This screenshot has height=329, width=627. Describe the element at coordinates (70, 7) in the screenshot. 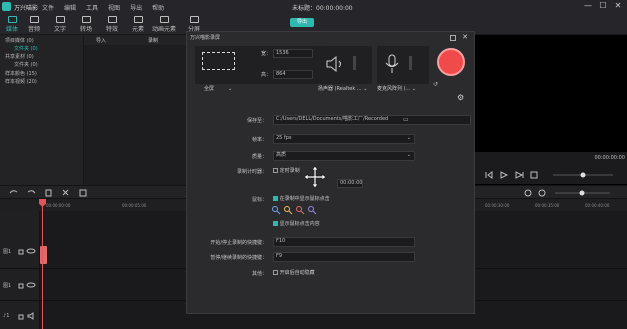

I see `menu-edit: 编辑` at that location.